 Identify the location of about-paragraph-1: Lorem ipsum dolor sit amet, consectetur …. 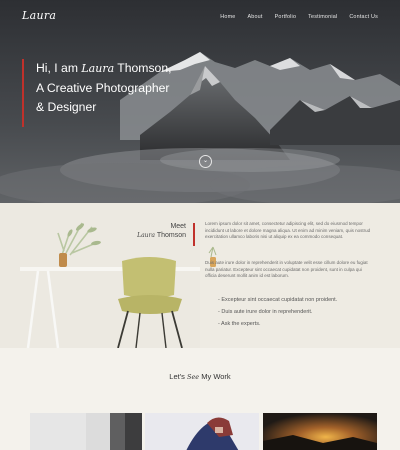
(288, 230).